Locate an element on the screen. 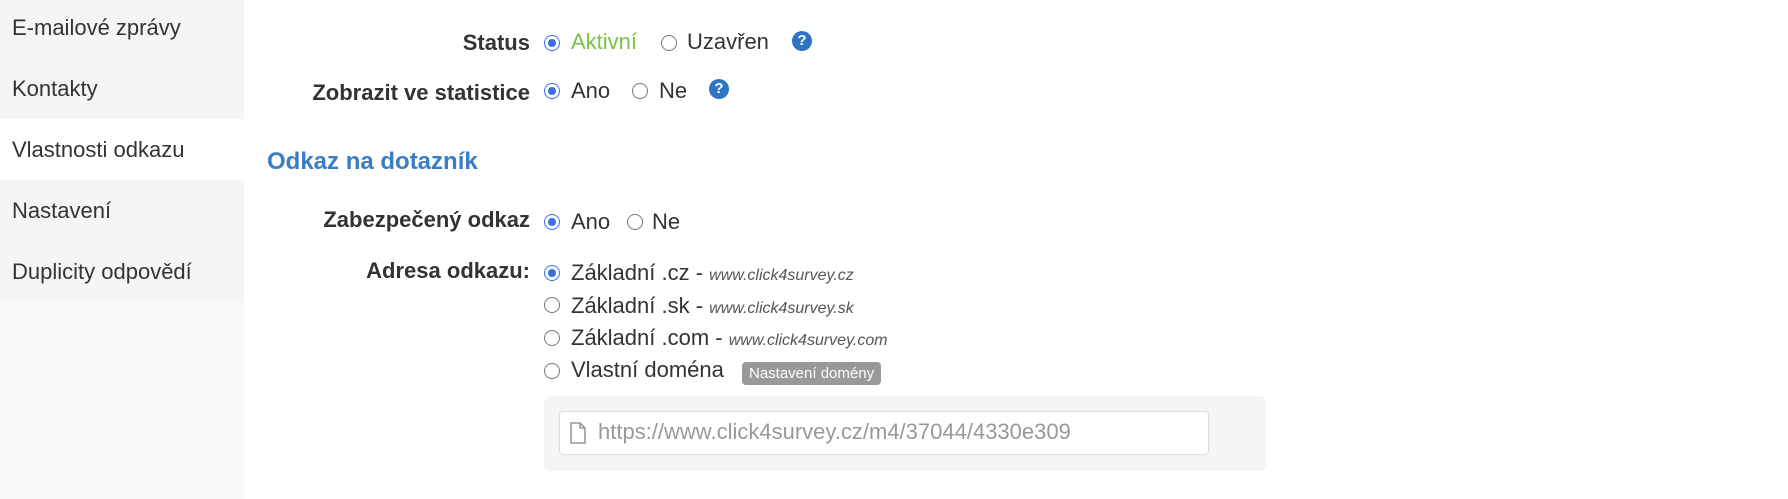 This screenshot has width=1788, height=499. address-custom-radio is located at coordinates (552, 371).